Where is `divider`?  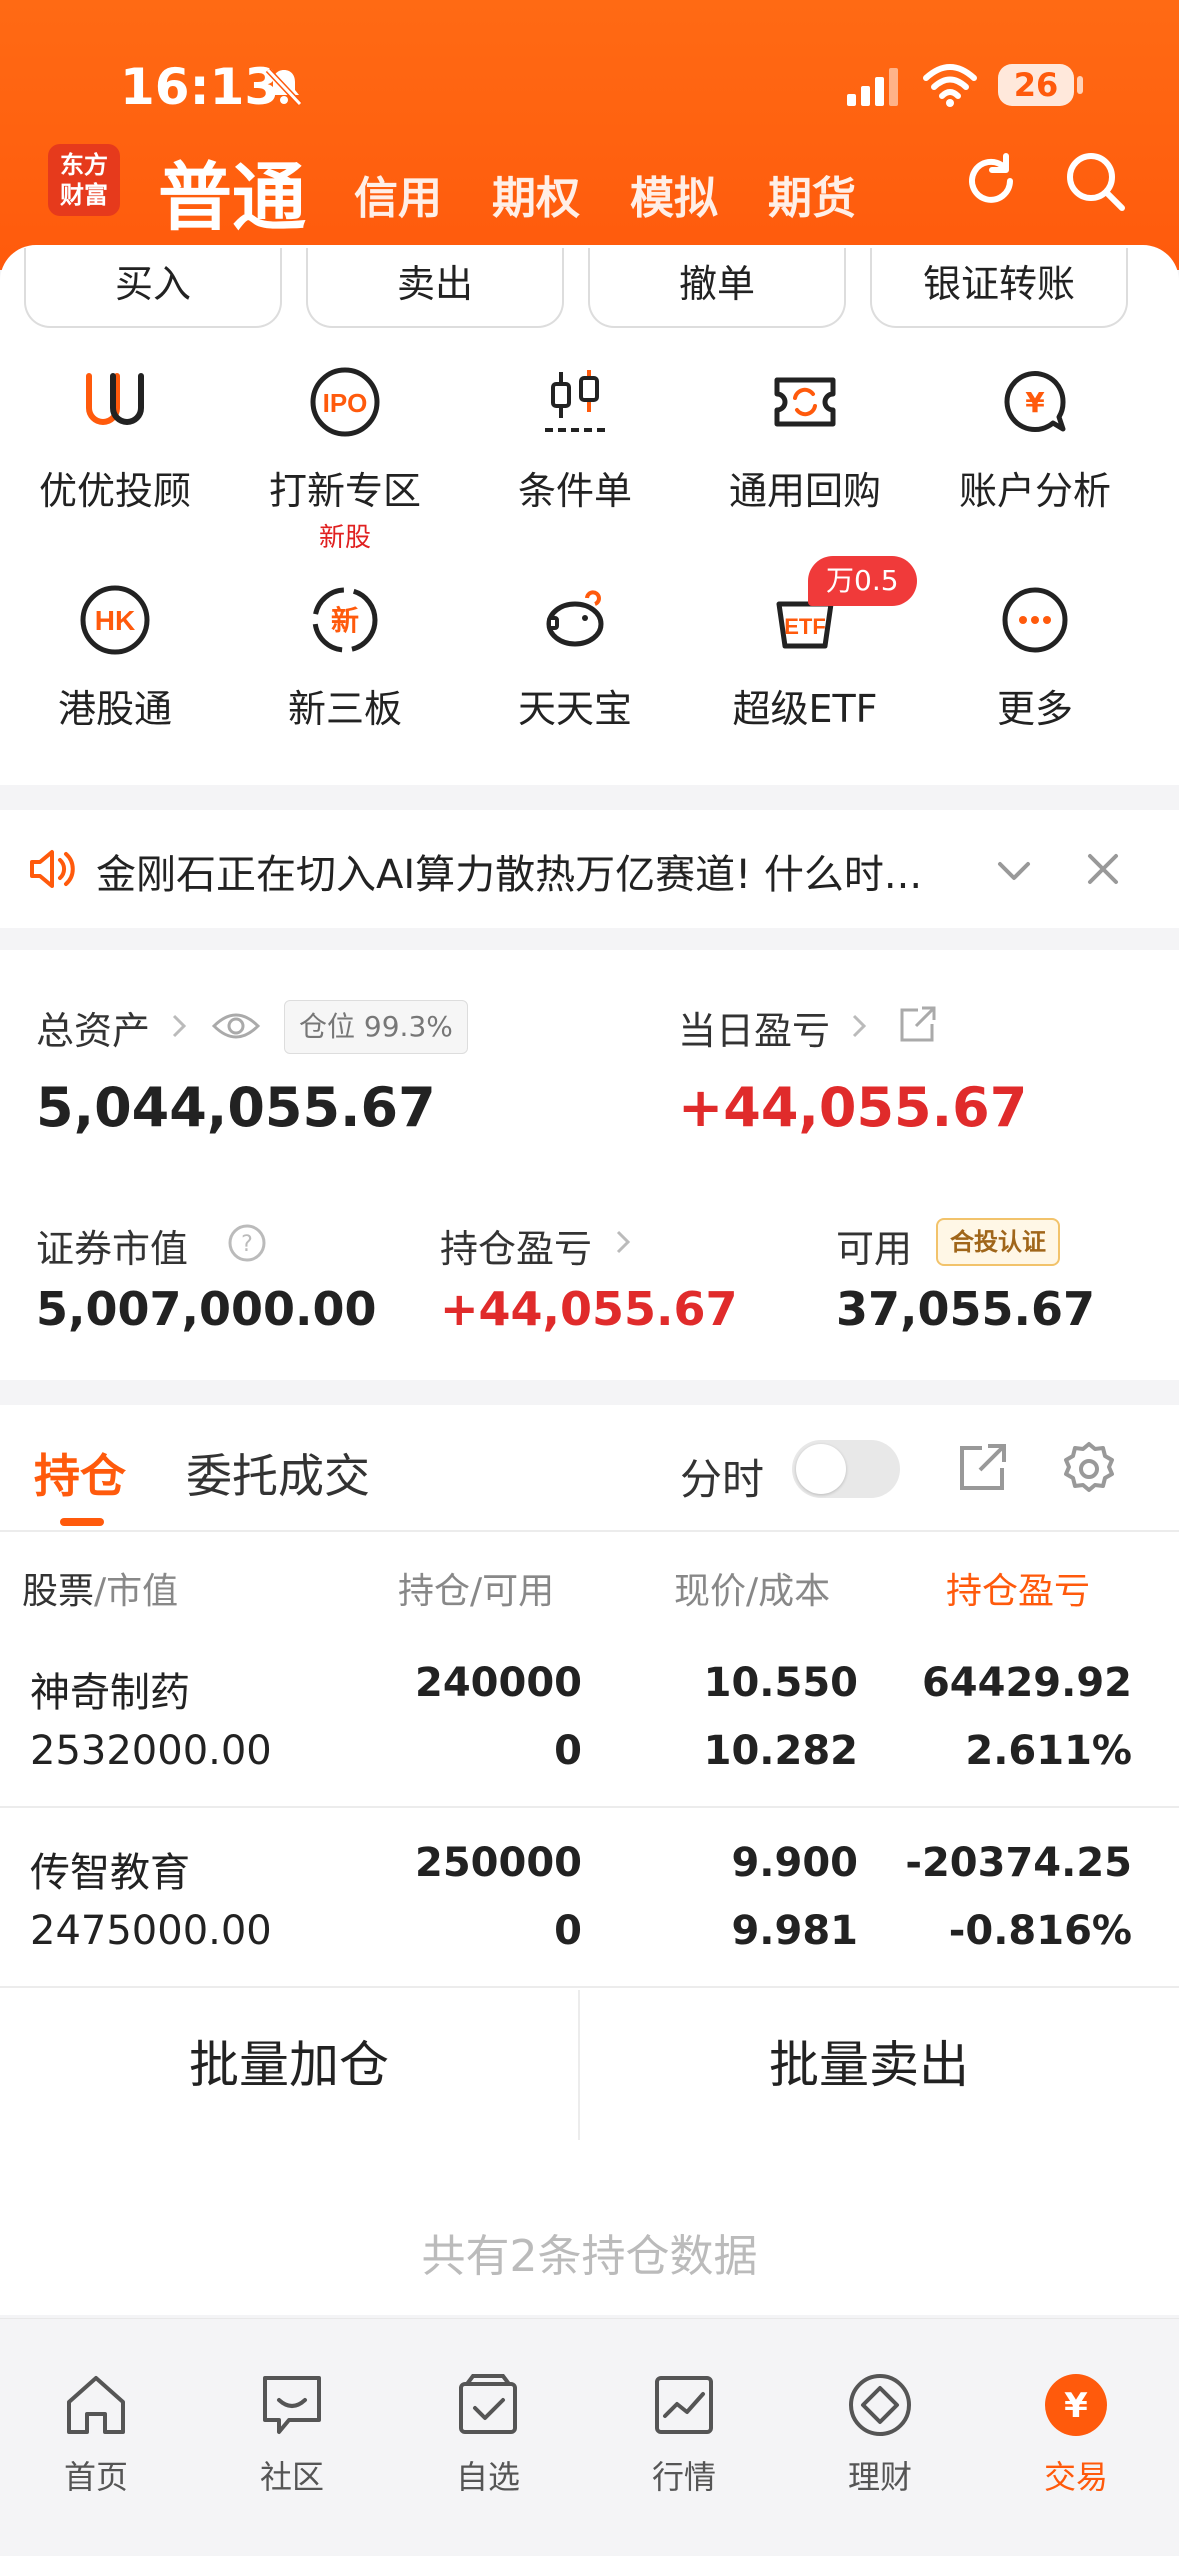
divider is located at coordinates (589, 1531).